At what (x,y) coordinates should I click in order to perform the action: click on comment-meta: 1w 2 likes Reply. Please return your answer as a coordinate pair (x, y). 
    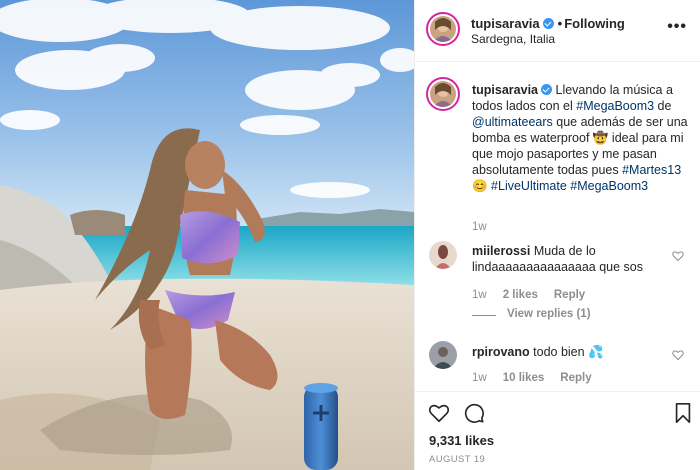
    Looking at the image, I should click on (528, 295).